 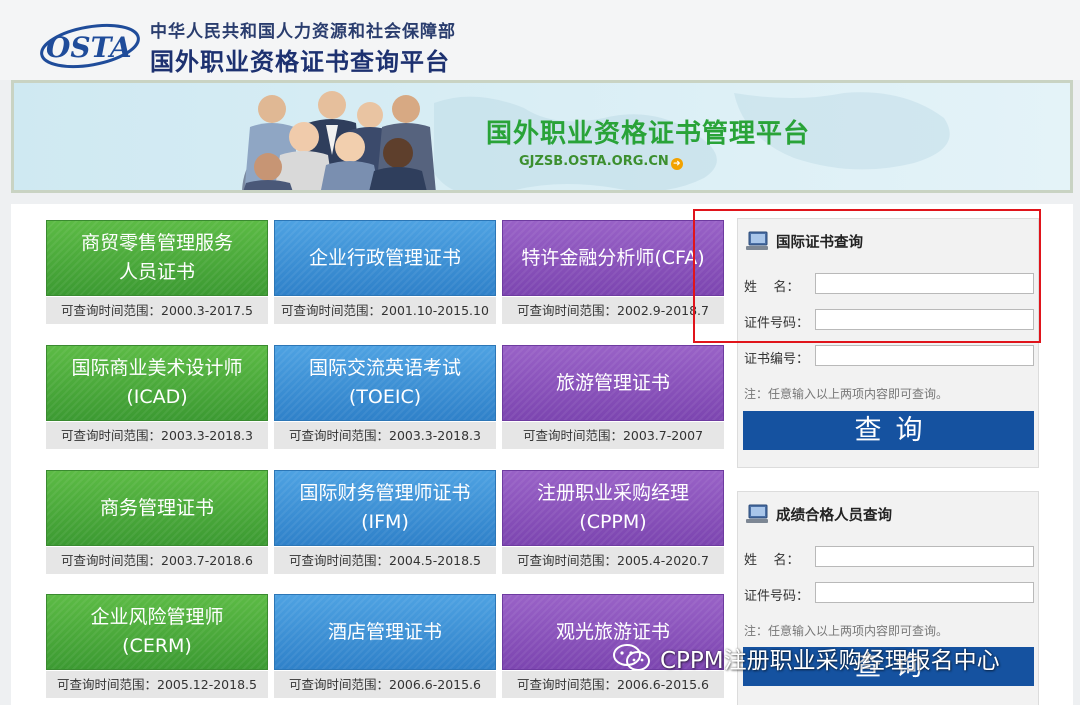 I want to click on highlight-box, so click(x=867, y=276).